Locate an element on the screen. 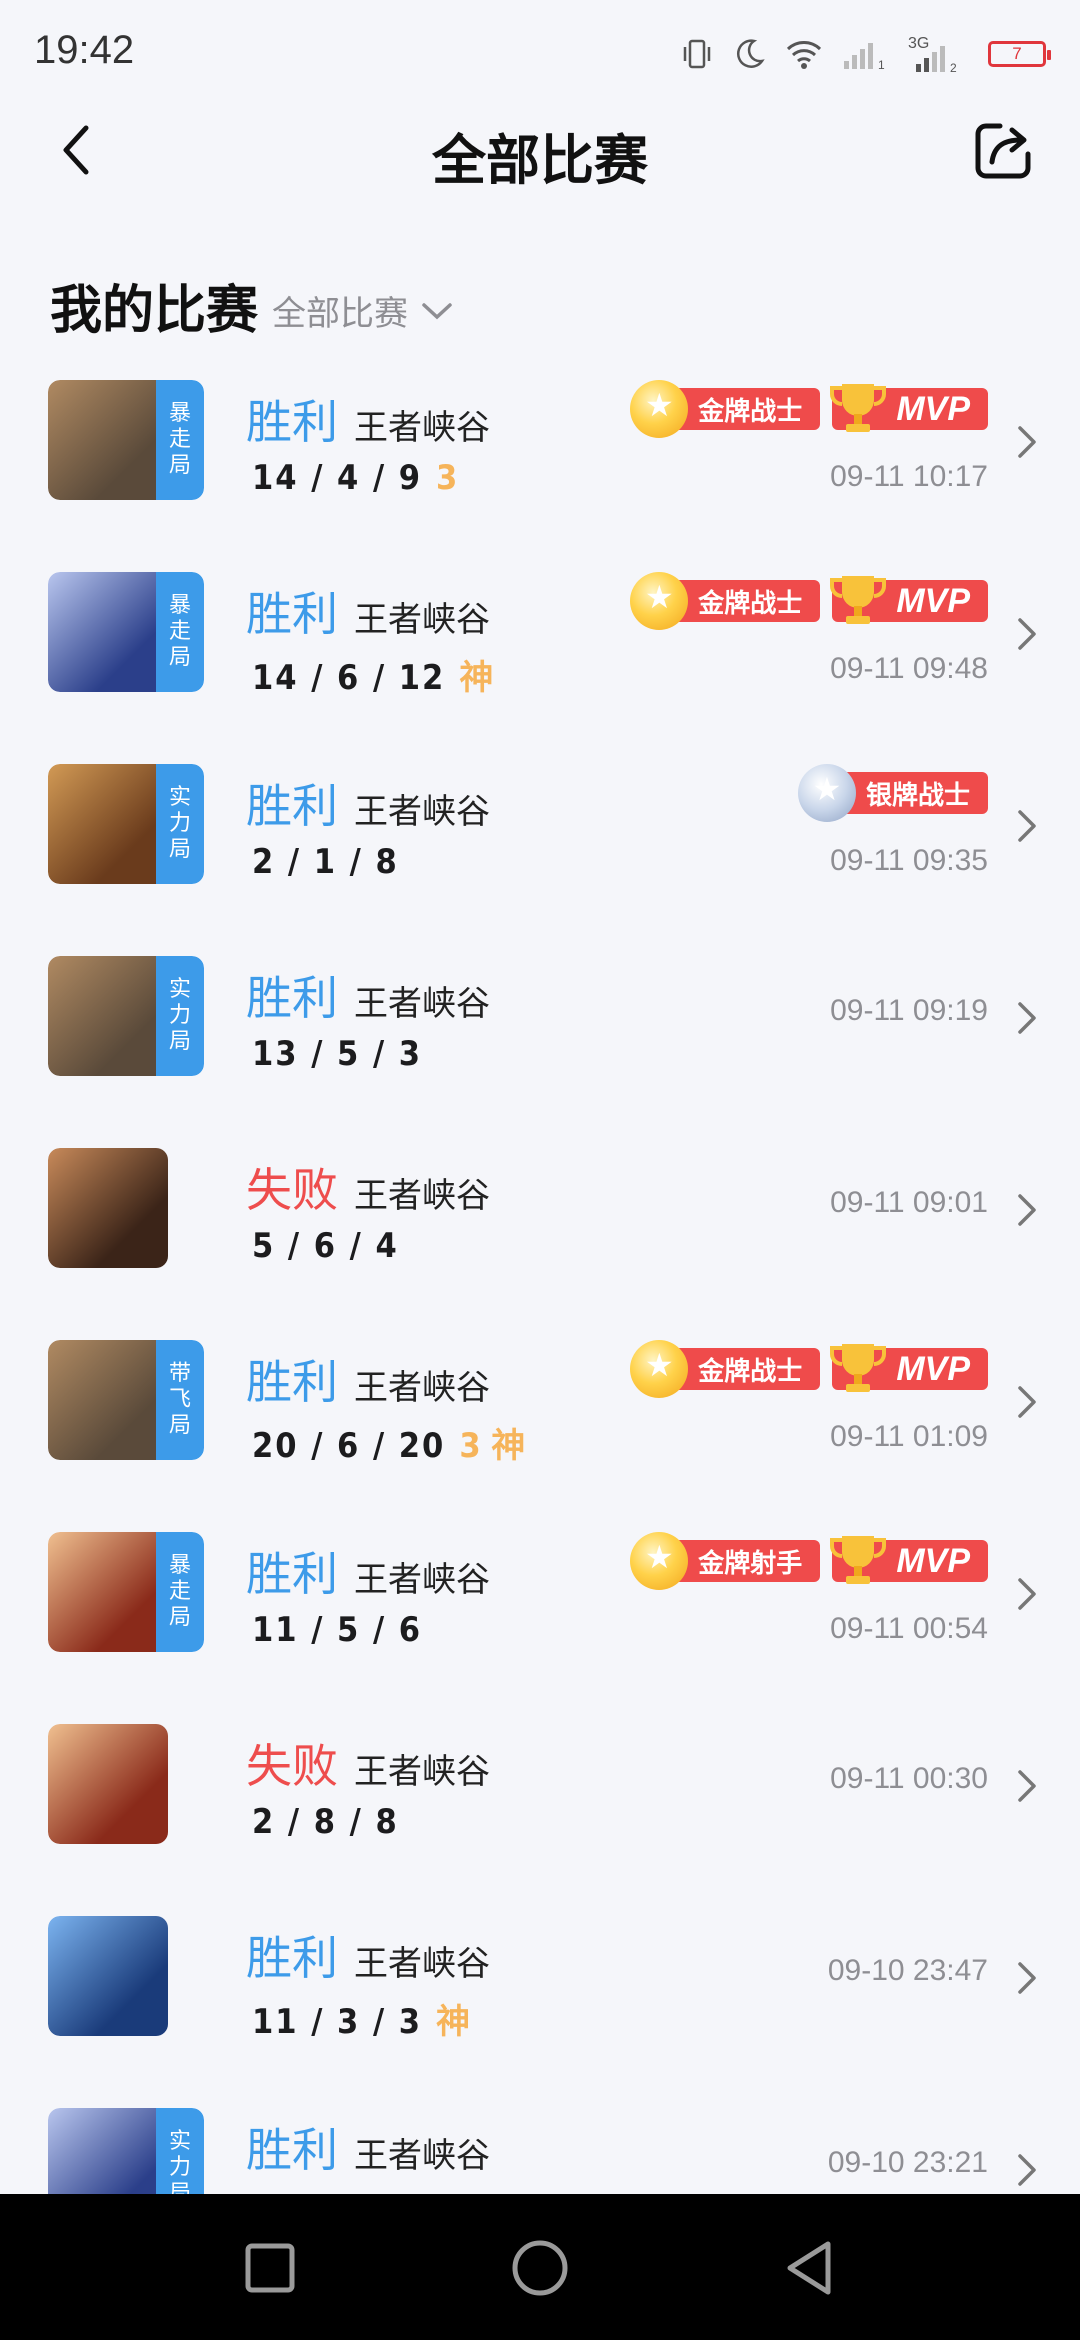  kda-stats: 14 / 4 / 9 3 is located at coordinates (354, 478).